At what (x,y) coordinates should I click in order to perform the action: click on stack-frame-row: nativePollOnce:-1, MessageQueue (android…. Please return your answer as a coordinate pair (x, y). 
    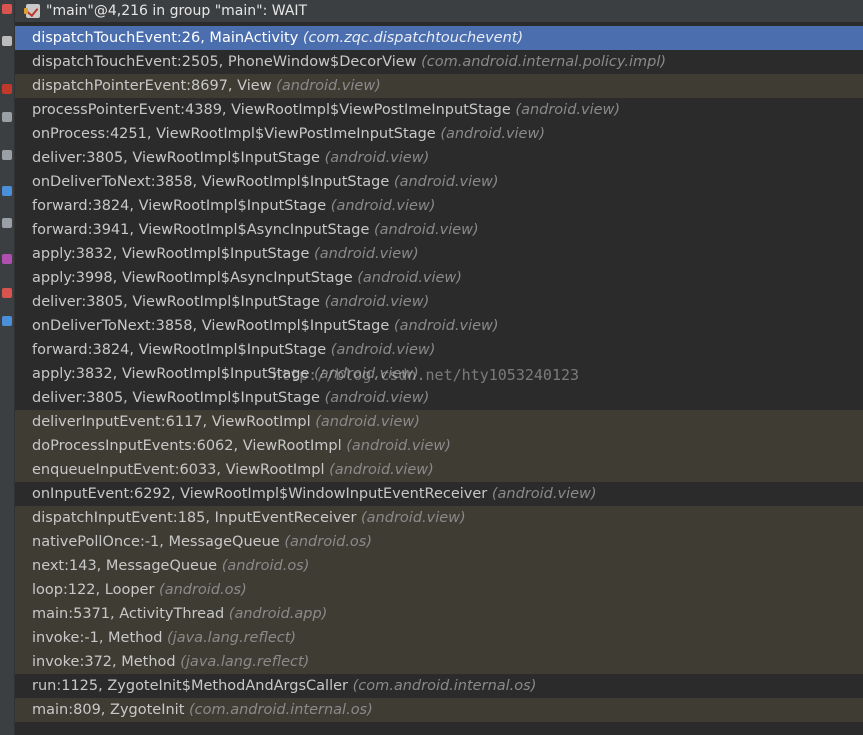
    Looking at the image, I should click on (439, 542).